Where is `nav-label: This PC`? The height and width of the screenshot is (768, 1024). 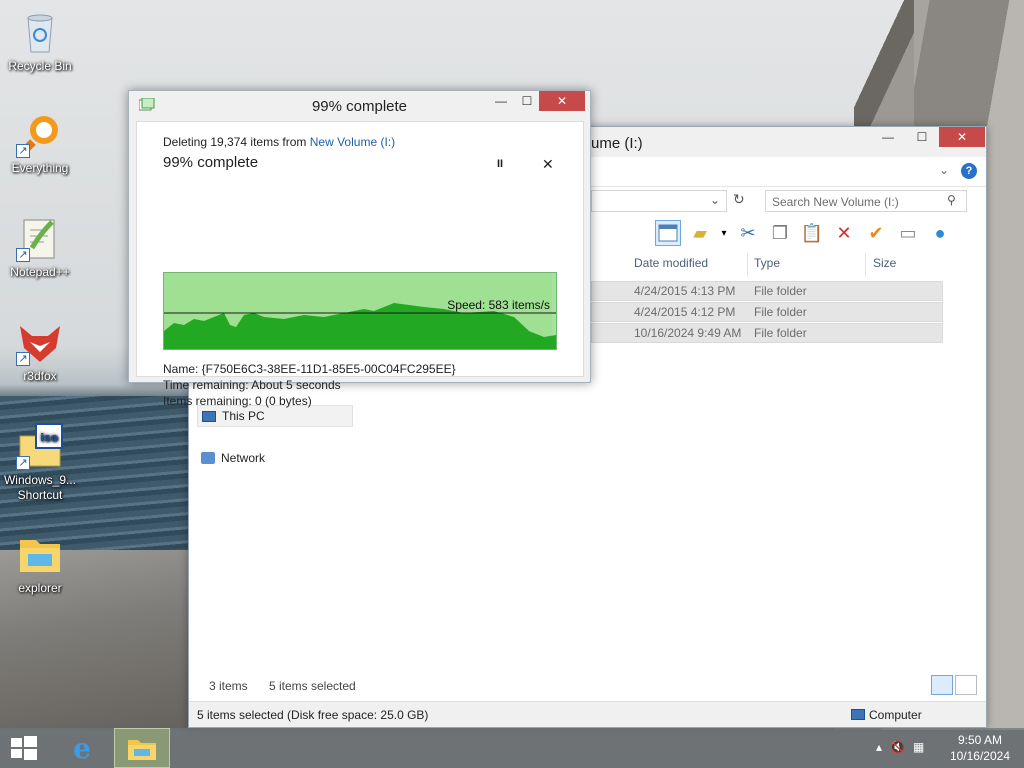 nav-label: This PC is located at coordinates (243, 416).